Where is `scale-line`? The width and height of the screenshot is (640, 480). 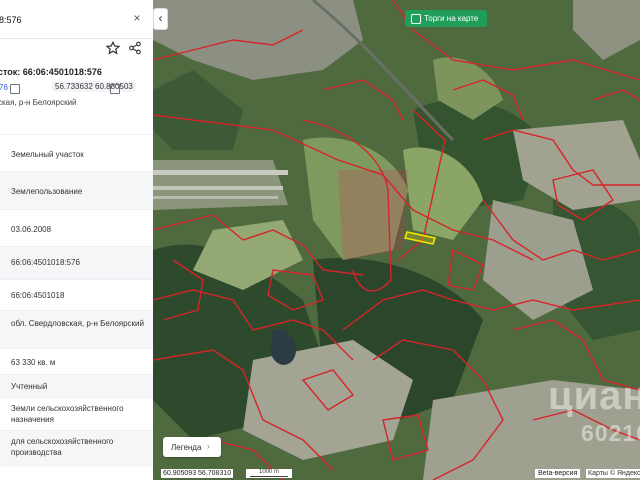 scale-line is located at coordinates (269, 476).